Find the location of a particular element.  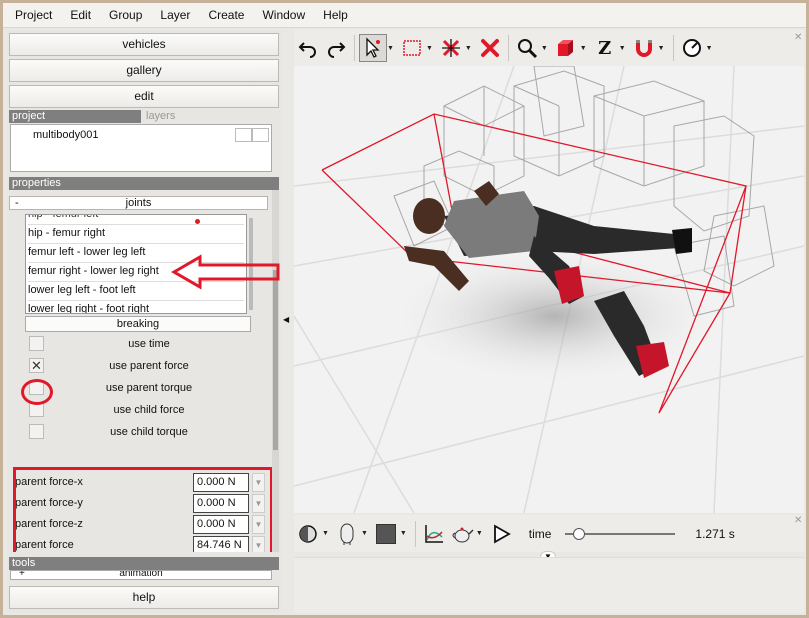

slider-knob is located at coordinates (579, 533).